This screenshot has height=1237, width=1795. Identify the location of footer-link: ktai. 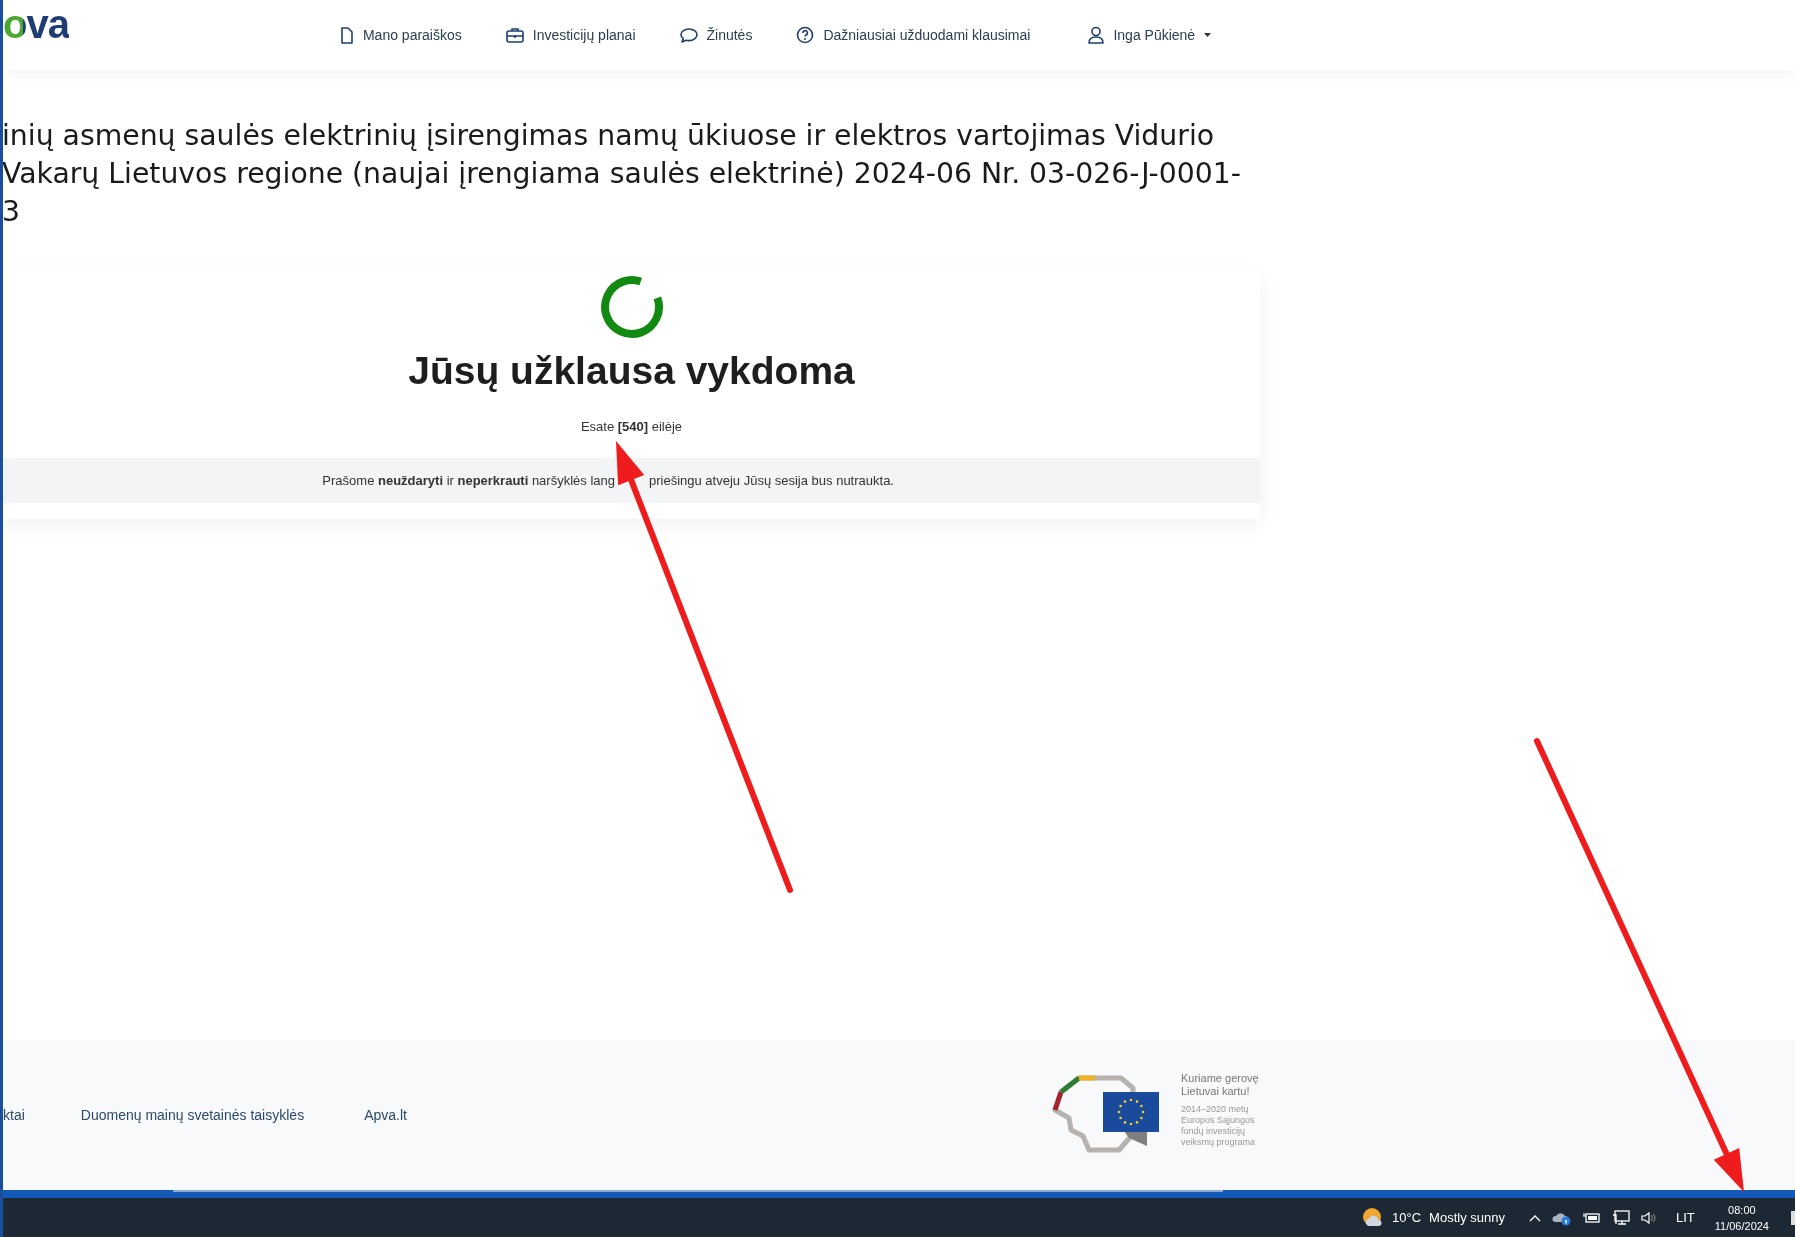
(14, 1115).